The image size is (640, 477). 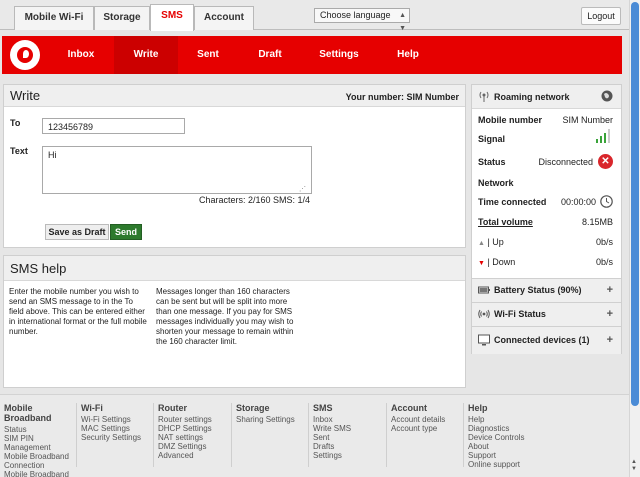 I want to click on footer-link: Help, so click(x=505, y=419).